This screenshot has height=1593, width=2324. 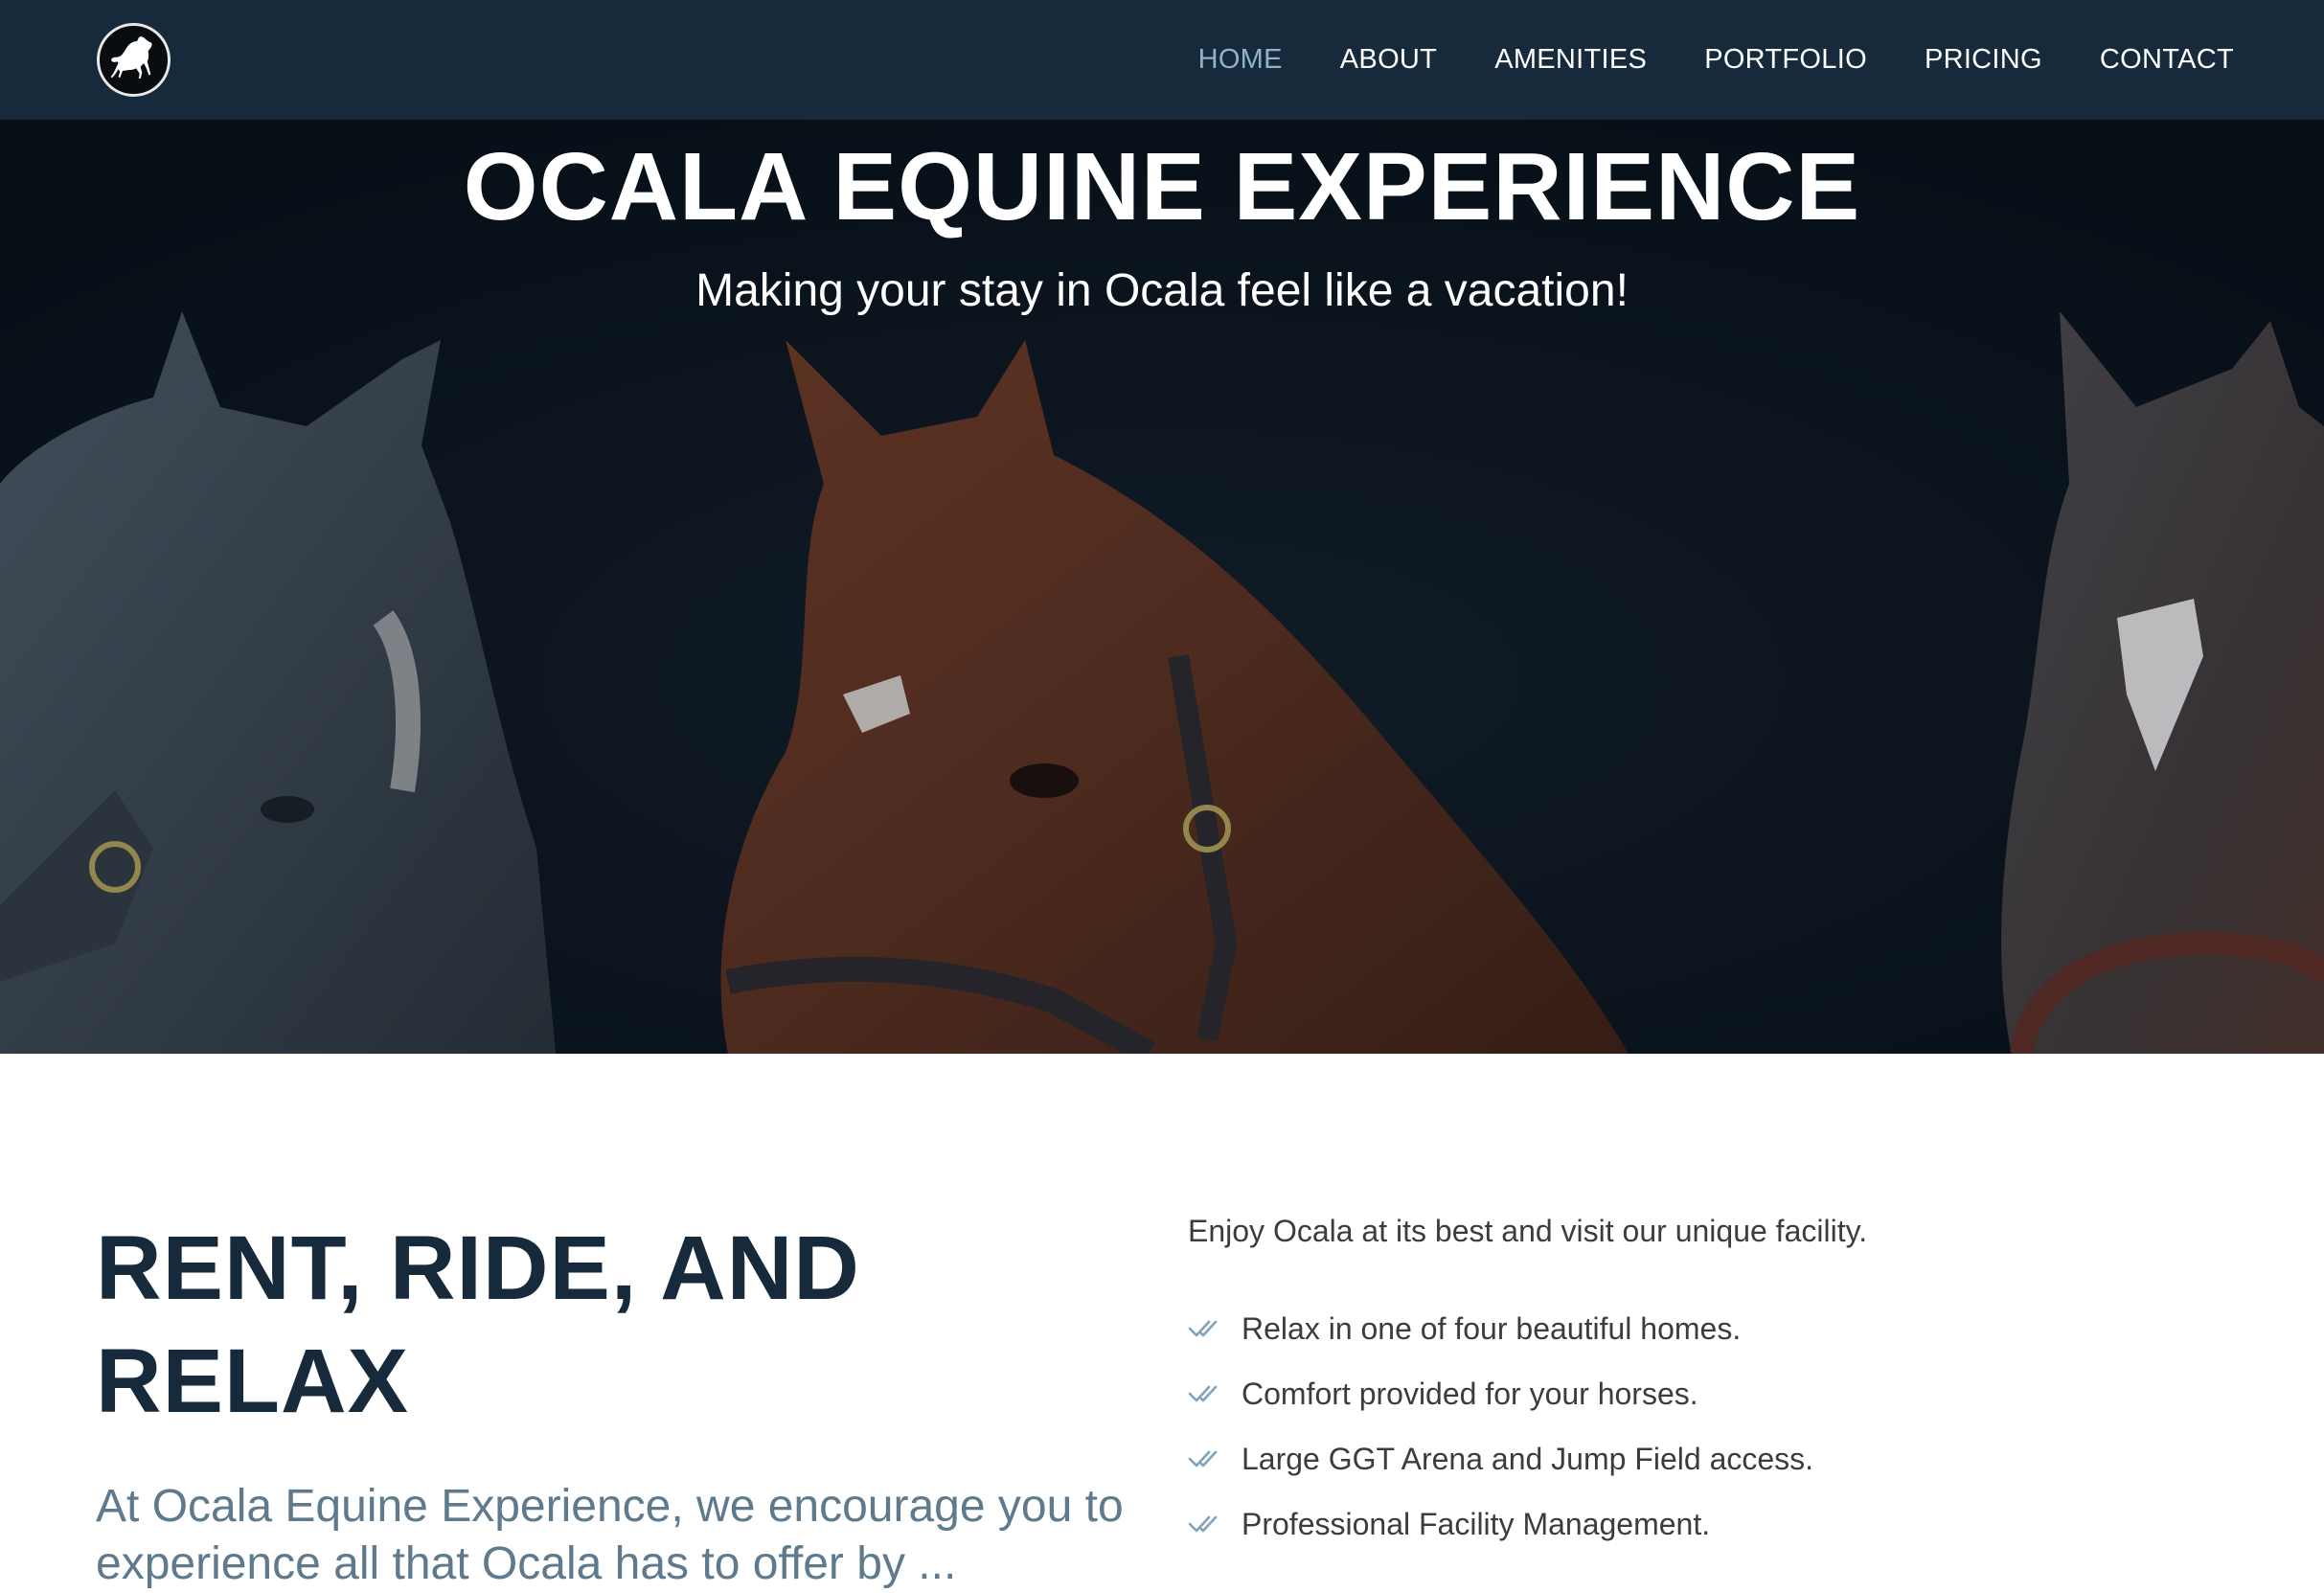 What do you see at coordinates (134, 60) in the screenshot?
I see `horse-logo-icon` at bounding box center [134, 60].